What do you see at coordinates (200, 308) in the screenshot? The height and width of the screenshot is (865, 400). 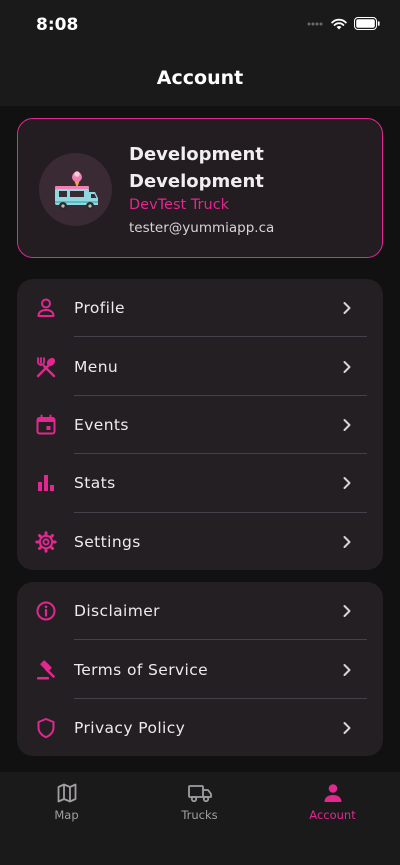 I see `menu-item-profile: Profile` at bounding box center [200, 308].